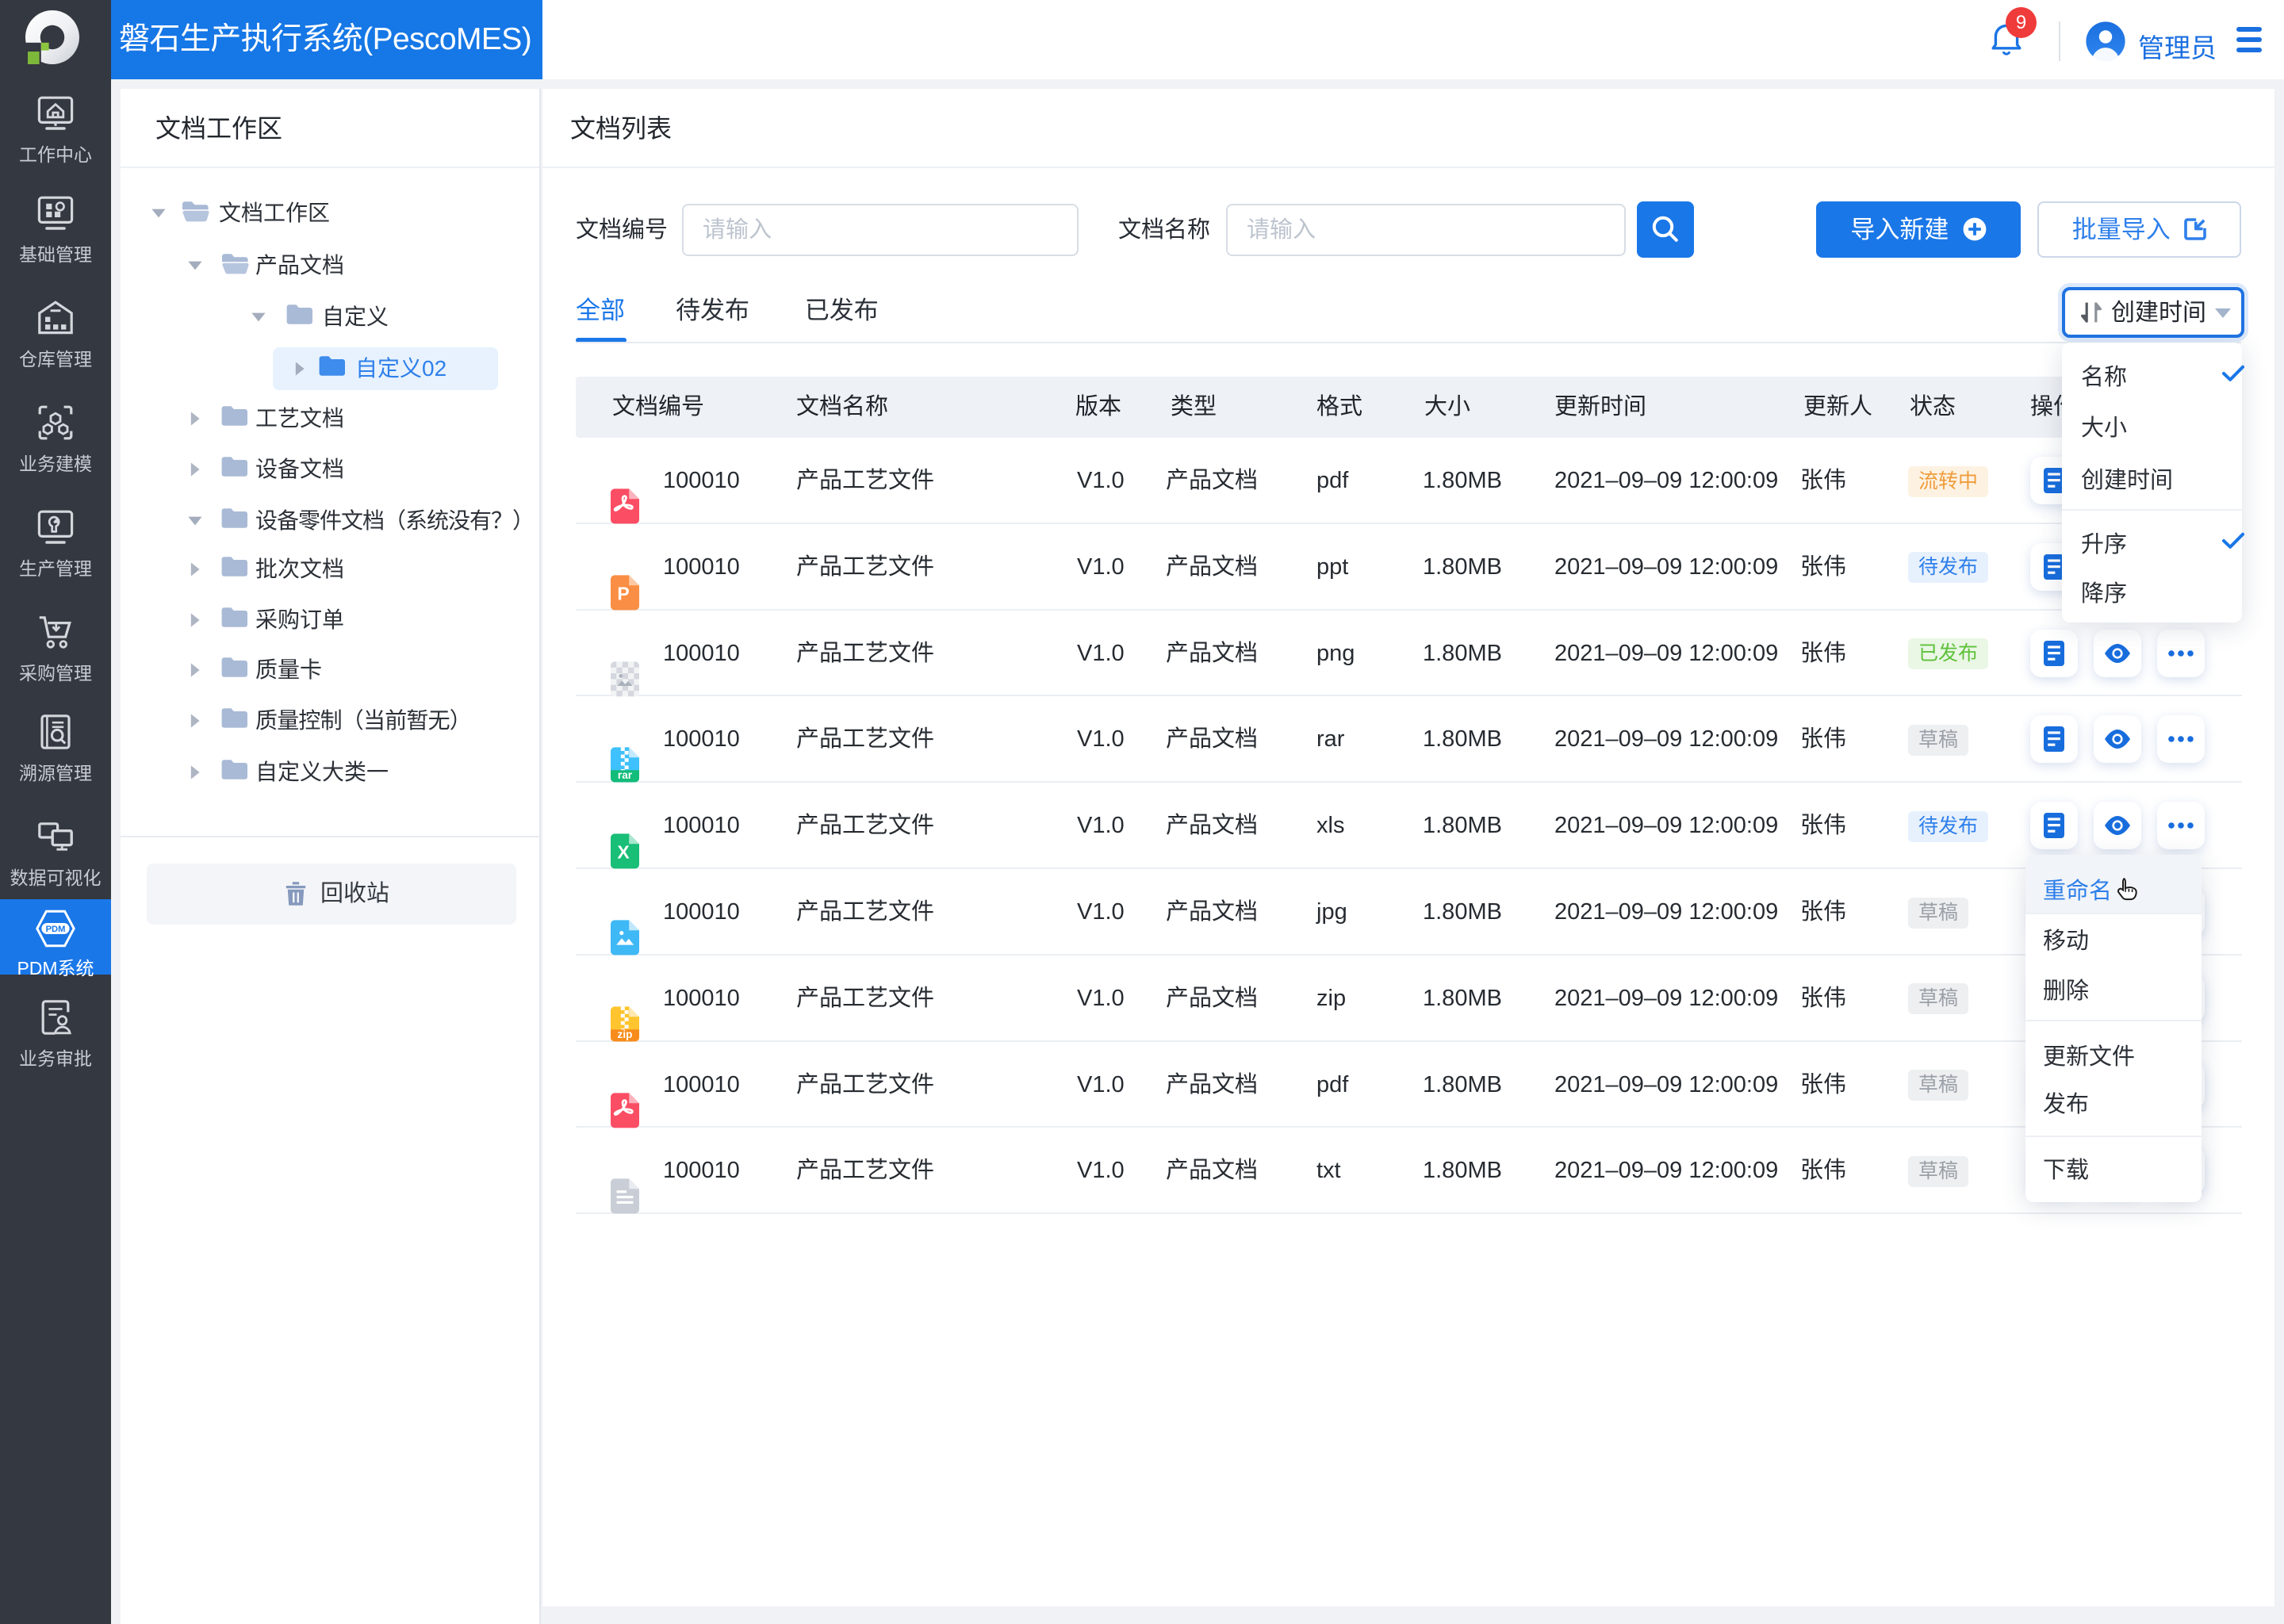 The image size is (2284, 1624). What do you see at coordinates (56, 929) in the screenshot?
I see `svg-text: PDM` at bounding box center [56, 929].